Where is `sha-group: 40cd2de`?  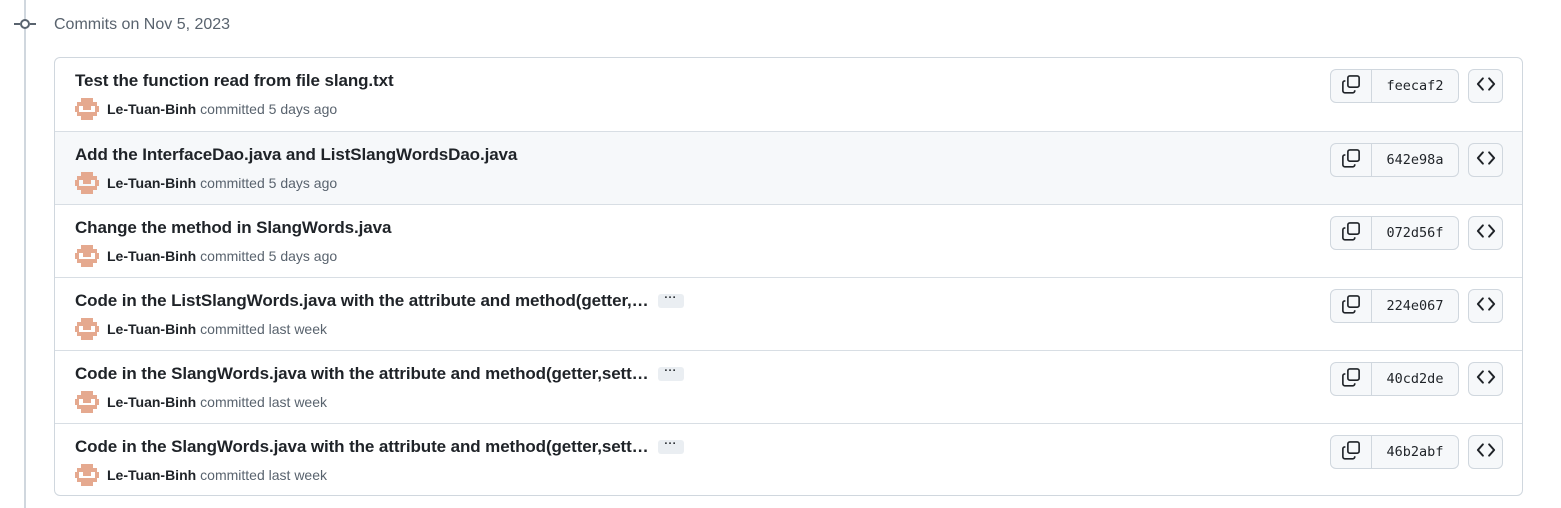 sha-group: 40cd2de is located at coordinates (1394, 379).